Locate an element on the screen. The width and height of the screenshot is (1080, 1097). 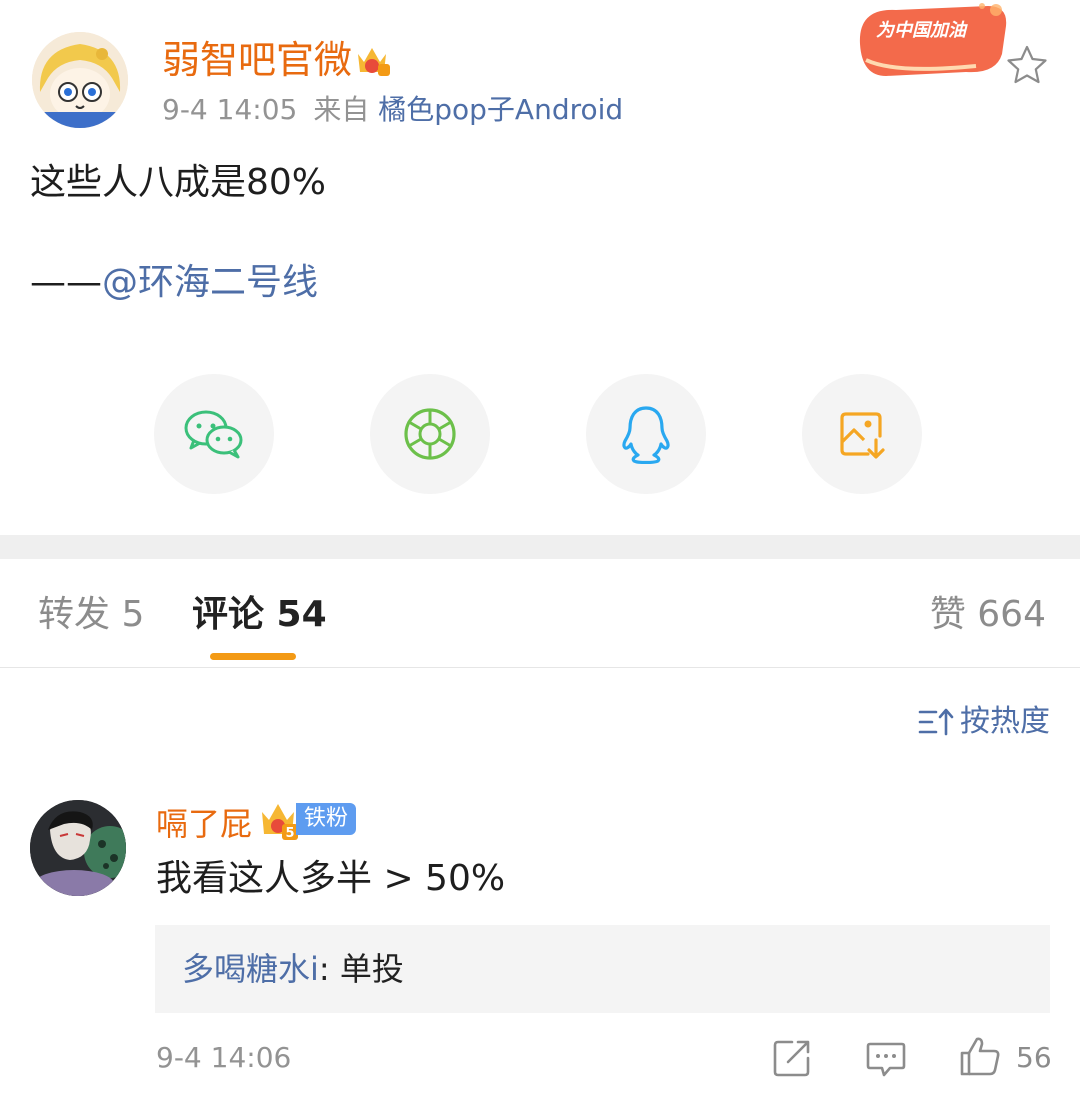
commenter-avatar is located at coordinates (78, 848).